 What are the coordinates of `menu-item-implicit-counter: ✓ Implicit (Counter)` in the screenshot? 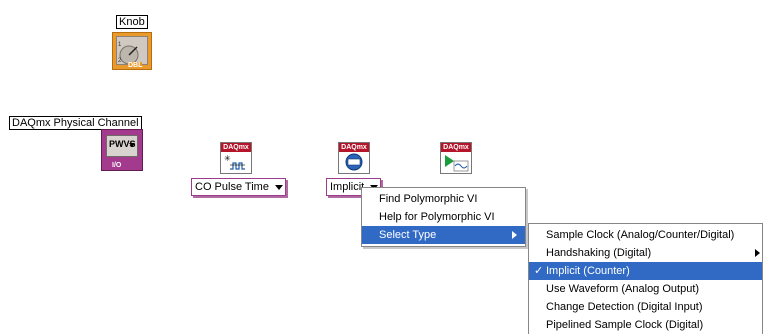 It's located at (645, 271).